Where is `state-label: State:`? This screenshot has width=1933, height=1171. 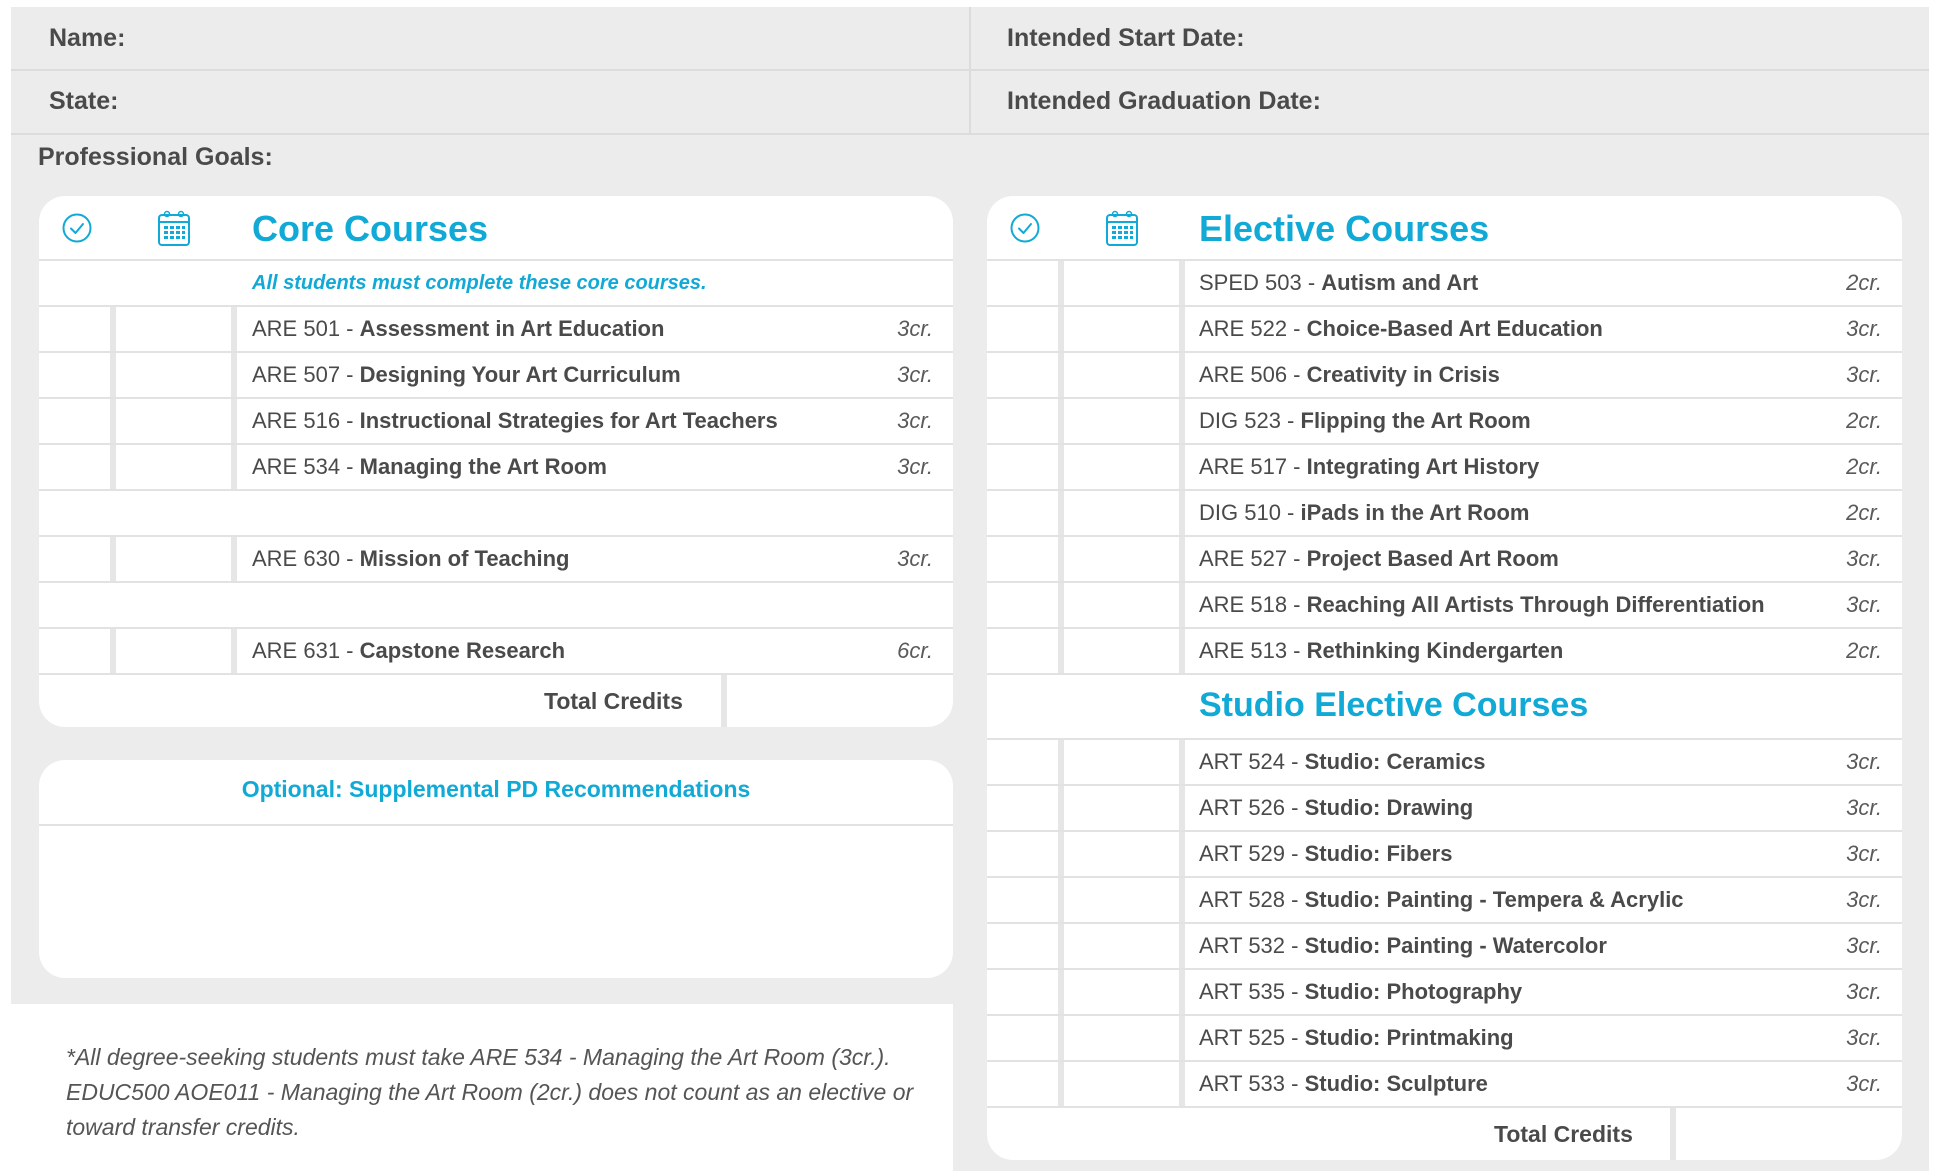 state-label: State: is located at coordinates (84, 101).